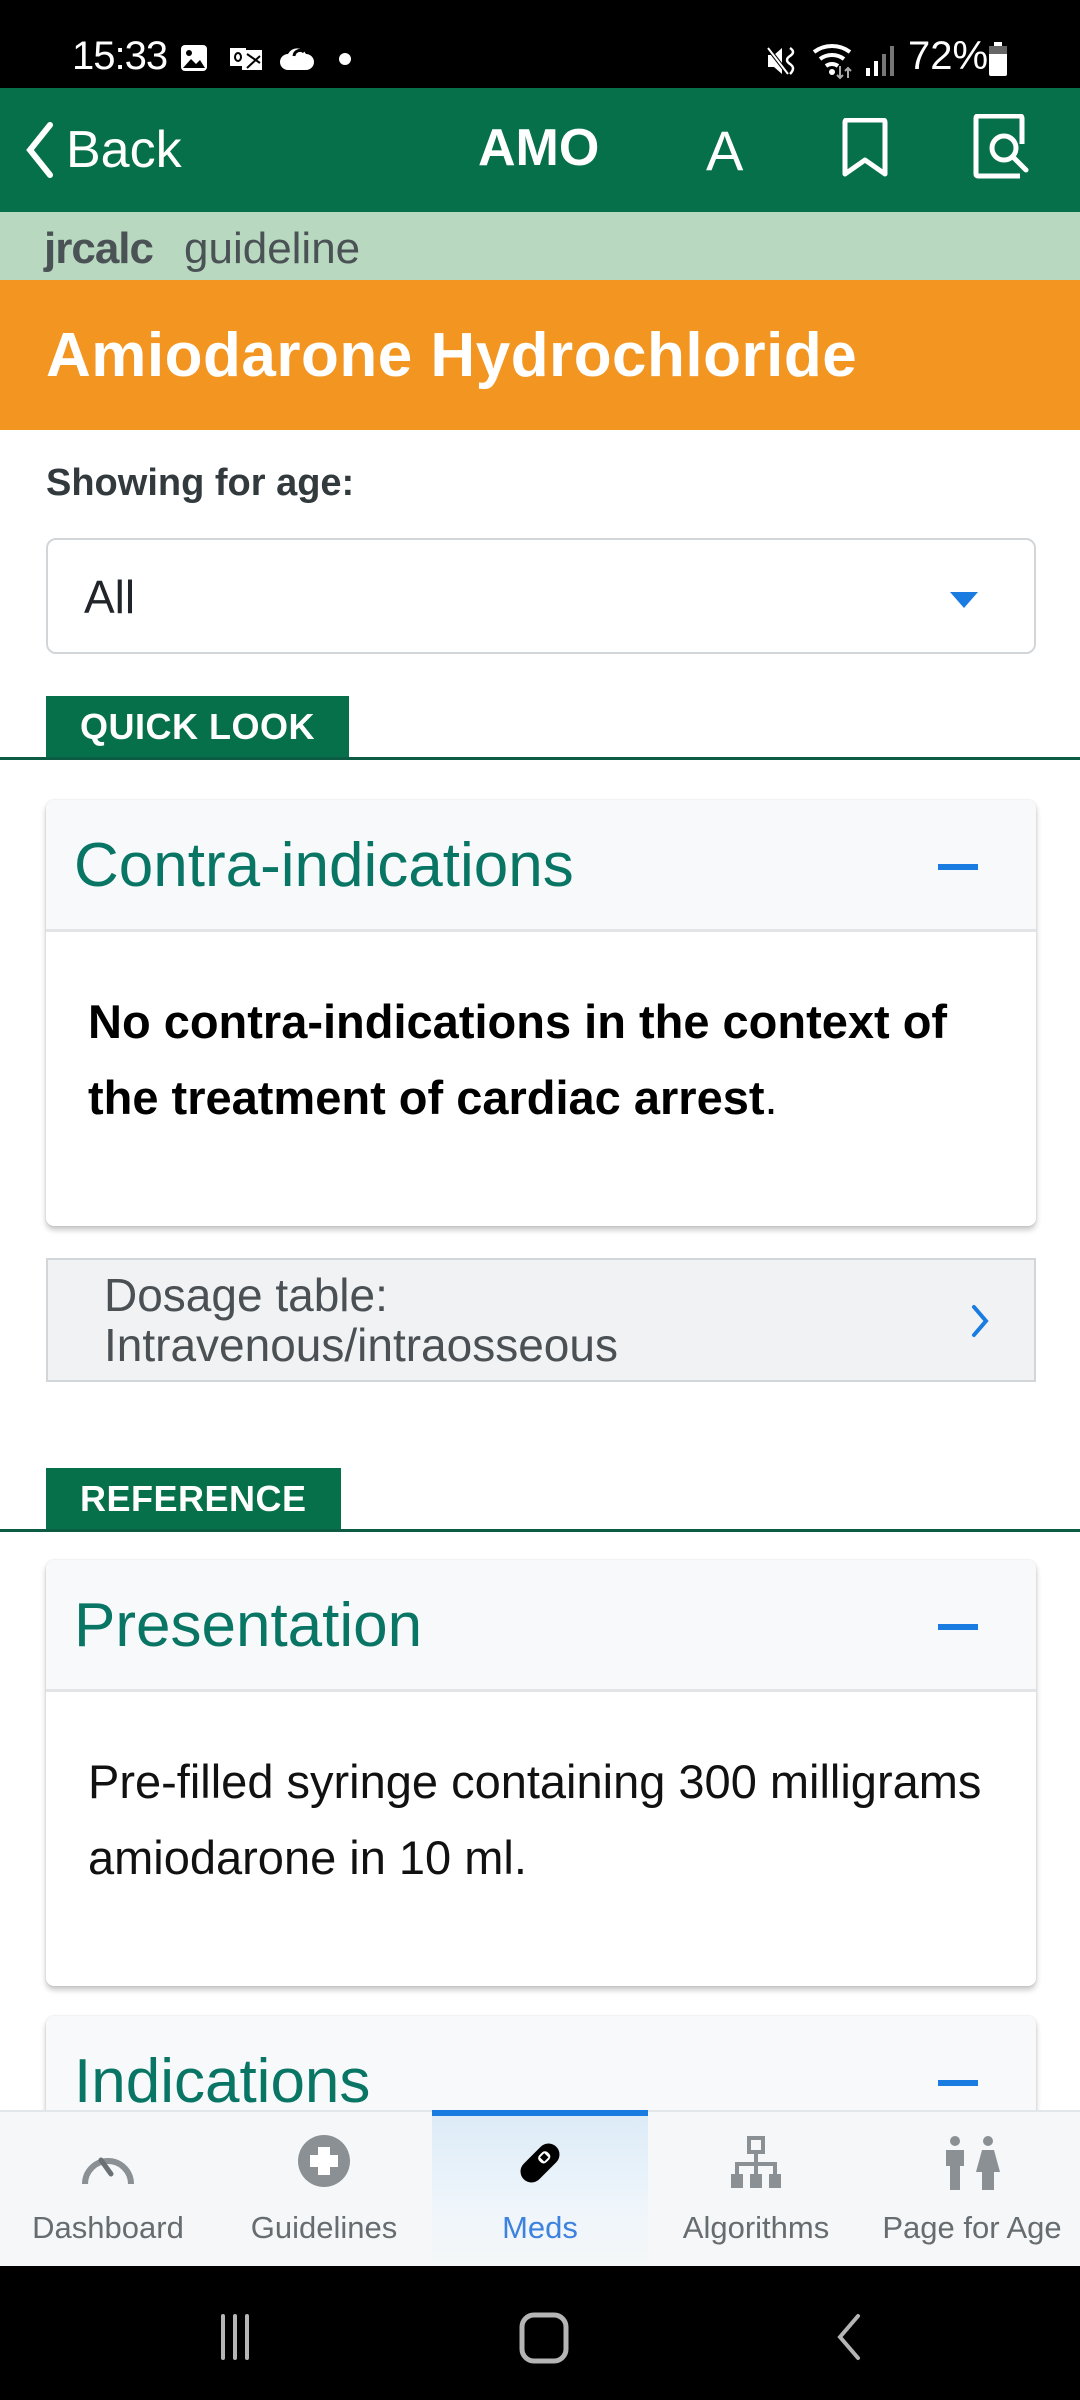  What do you see at coordinates (972, 2227) in the screenshot?
I see `nav-page-for-age-label: Page for Age` at bounding box center [972, 2227].